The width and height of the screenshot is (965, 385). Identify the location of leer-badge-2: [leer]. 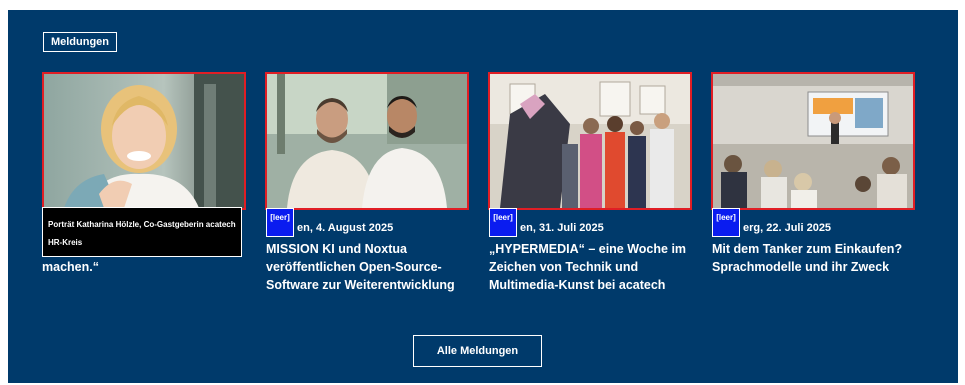
(280, 222).